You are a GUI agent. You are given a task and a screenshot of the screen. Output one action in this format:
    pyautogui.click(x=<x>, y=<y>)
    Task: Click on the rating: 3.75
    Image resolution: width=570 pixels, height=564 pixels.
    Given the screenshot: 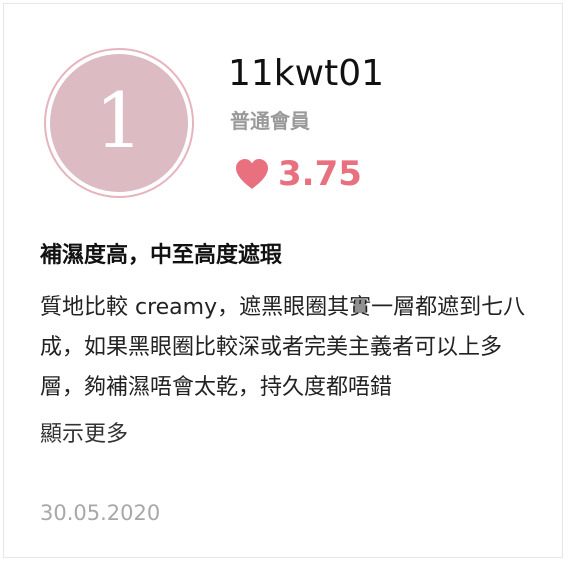 What is the action you would take?
    pyautogui.click(x=298, y=174)
    